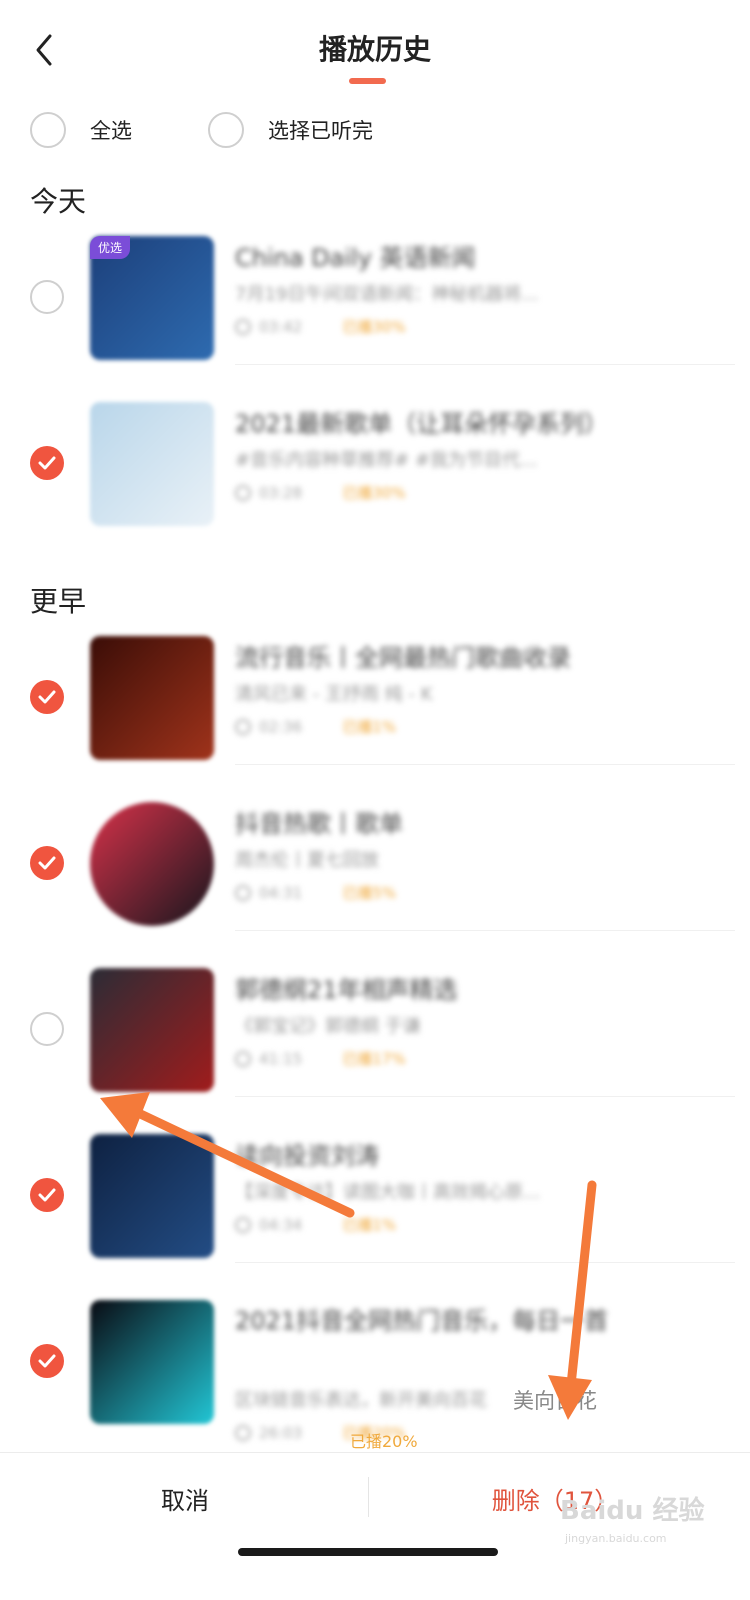 Image resolution: width=750 pixels, height=1600 pixels. What do you see at coordinates (480, 892) in the screenshot?
I see `item-meta: 04:31 已播5%` at bounding box center [480, 892].